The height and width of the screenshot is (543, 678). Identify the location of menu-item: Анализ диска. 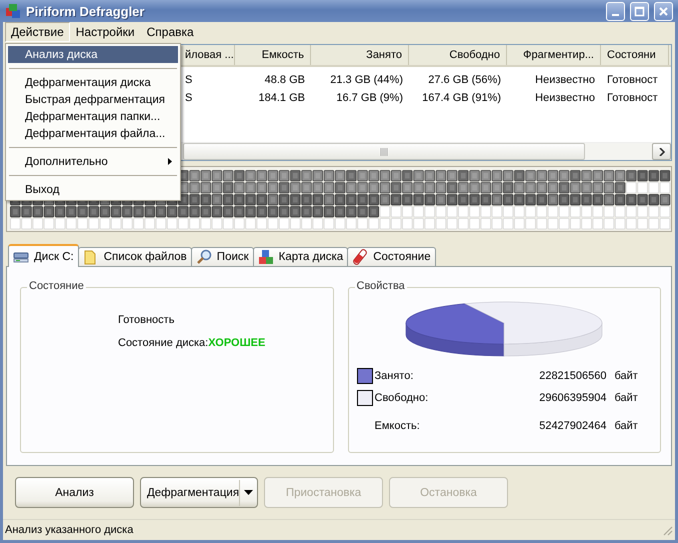
(93, 54).